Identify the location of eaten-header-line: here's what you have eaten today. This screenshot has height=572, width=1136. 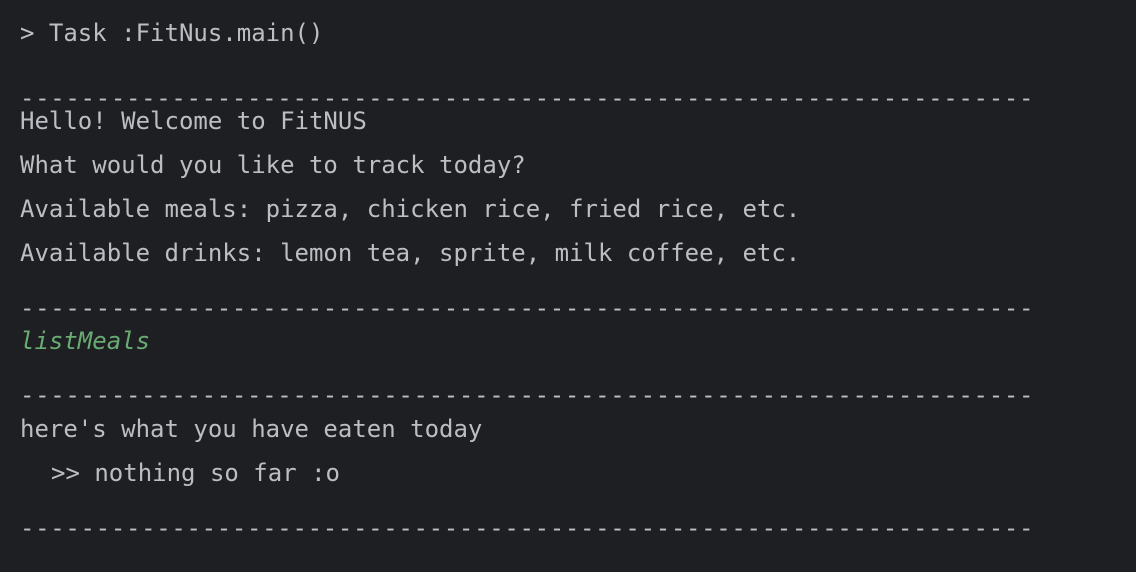
(251, 429).